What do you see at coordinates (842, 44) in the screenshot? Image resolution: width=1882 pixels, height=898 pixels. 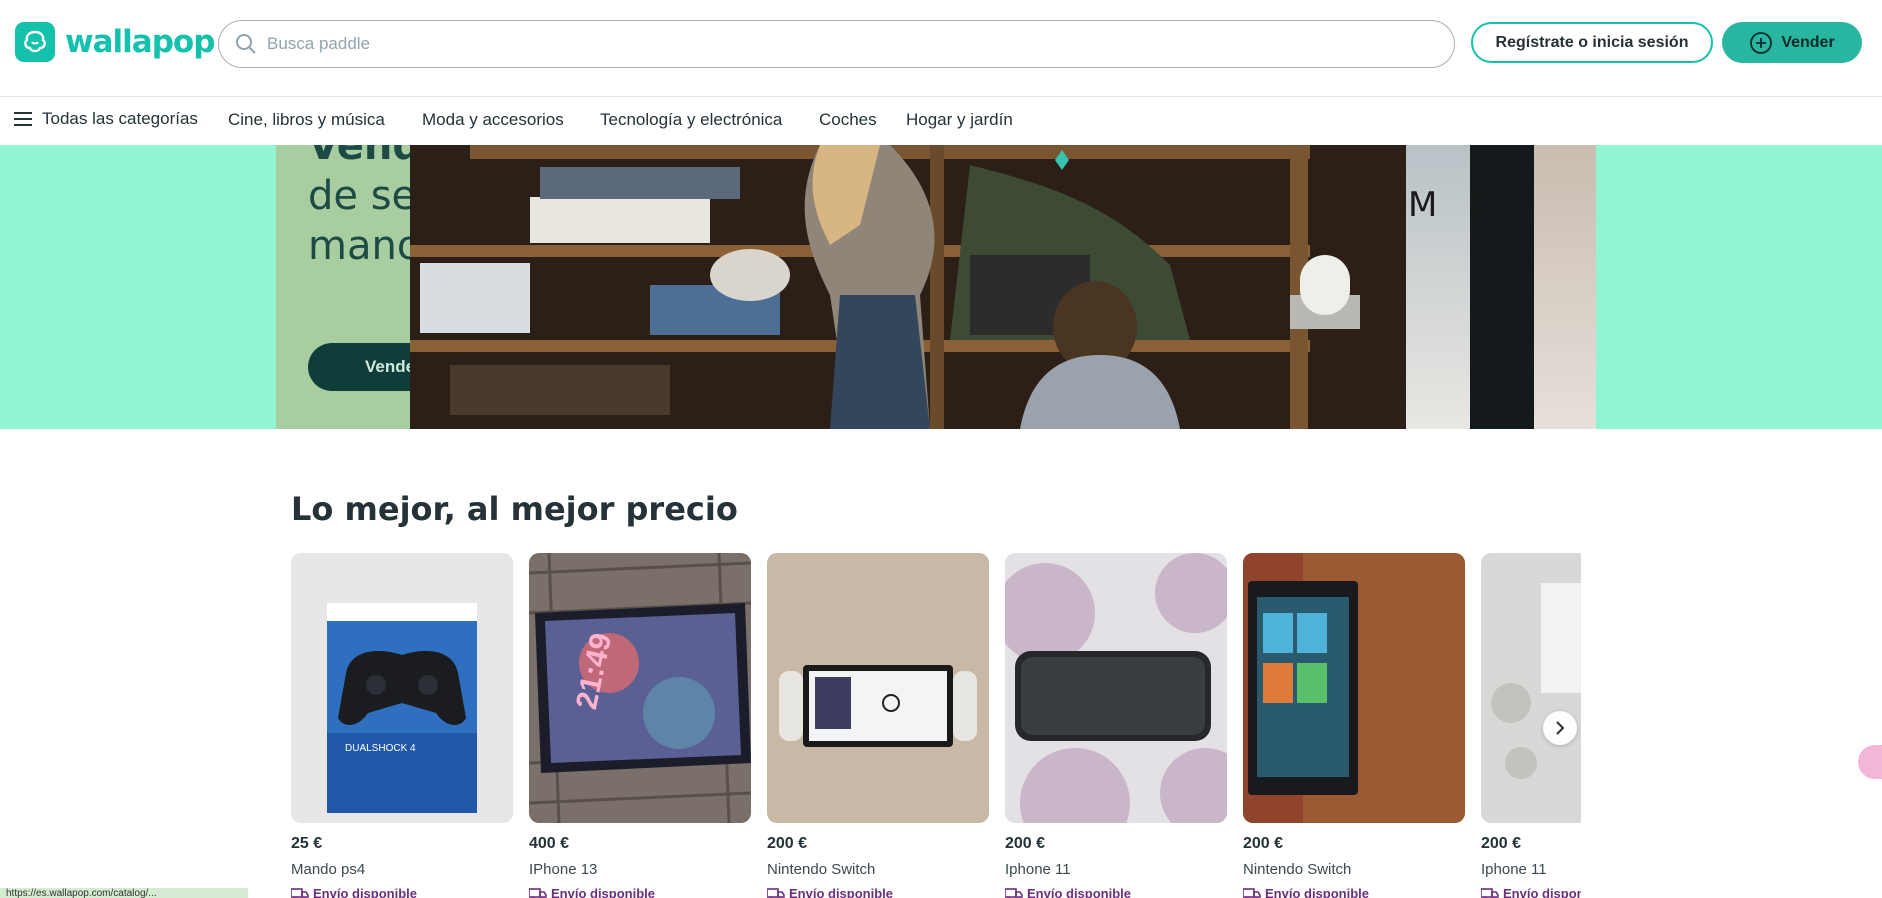 I see `search-input` at bounding box center [842, 44].